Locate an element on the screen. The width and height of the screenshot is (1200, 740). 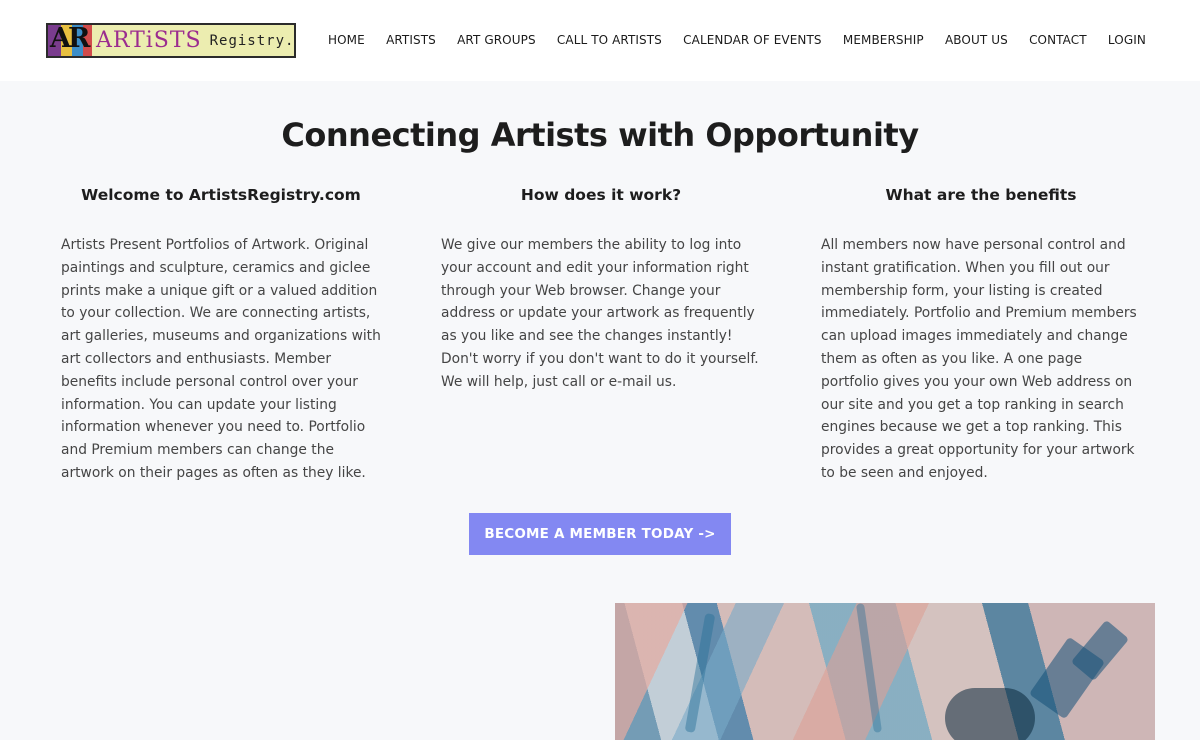
nav-art-groups: ART GROUPS is located at coordinates (496, 40).